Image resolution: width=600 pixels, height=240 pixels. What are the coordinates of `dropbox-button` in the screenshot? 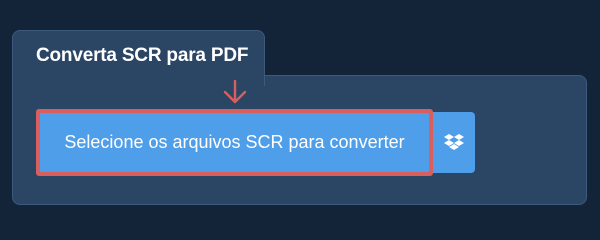 It's located at (453, 142).